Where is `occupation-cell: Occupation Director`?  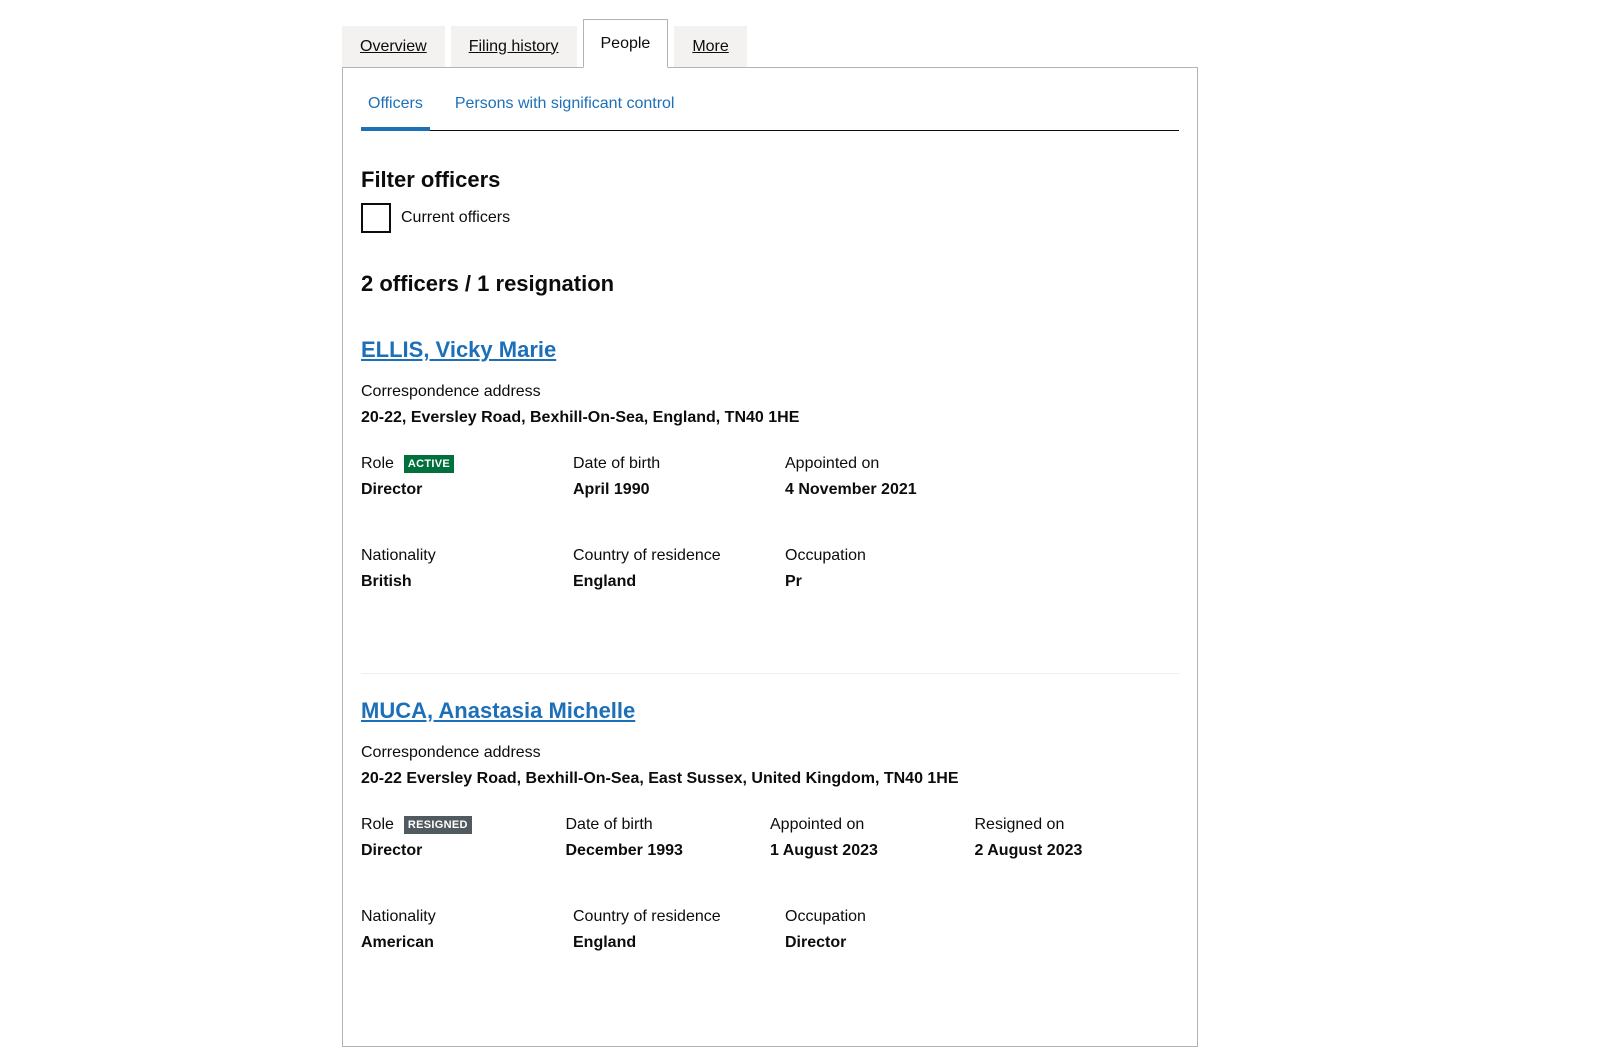 occupation-cell: Occupation Director is located at coordinates (891, 930).